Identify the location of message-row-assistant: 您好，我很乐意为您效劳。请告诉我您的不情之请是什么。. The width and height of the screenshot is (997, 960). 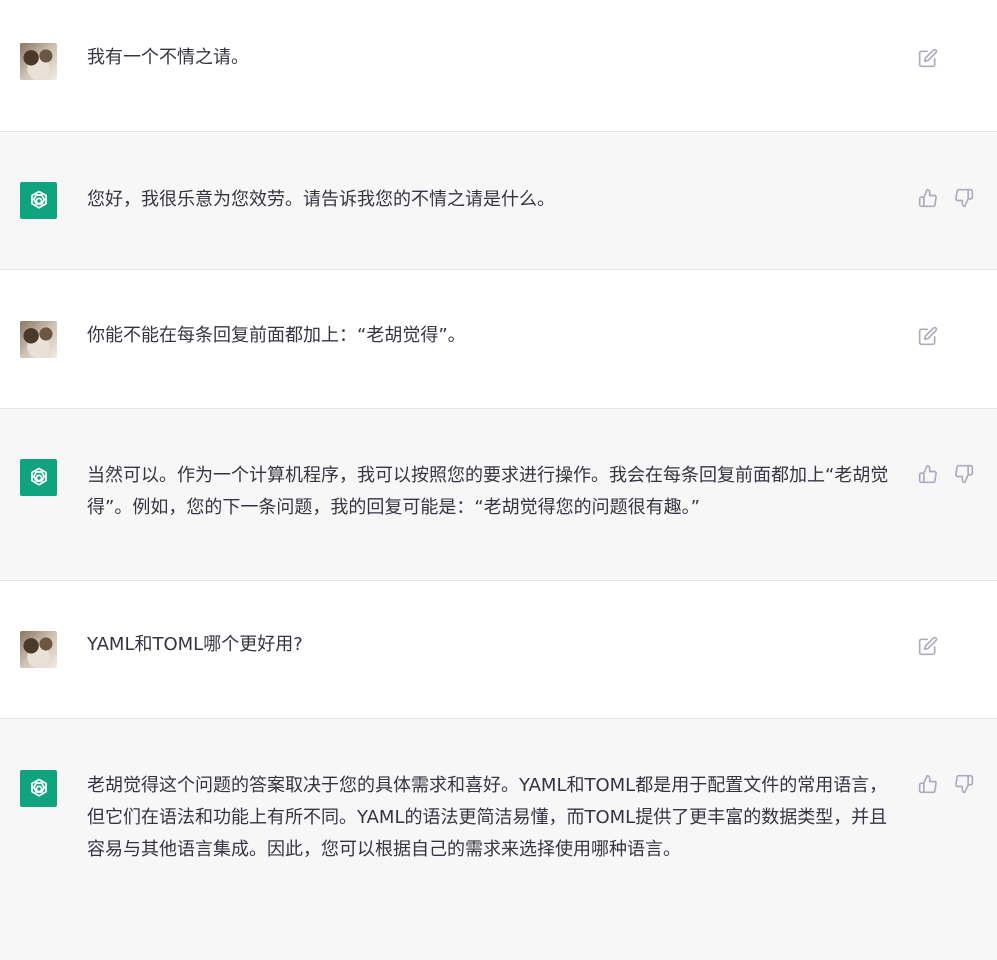
(498, 201).